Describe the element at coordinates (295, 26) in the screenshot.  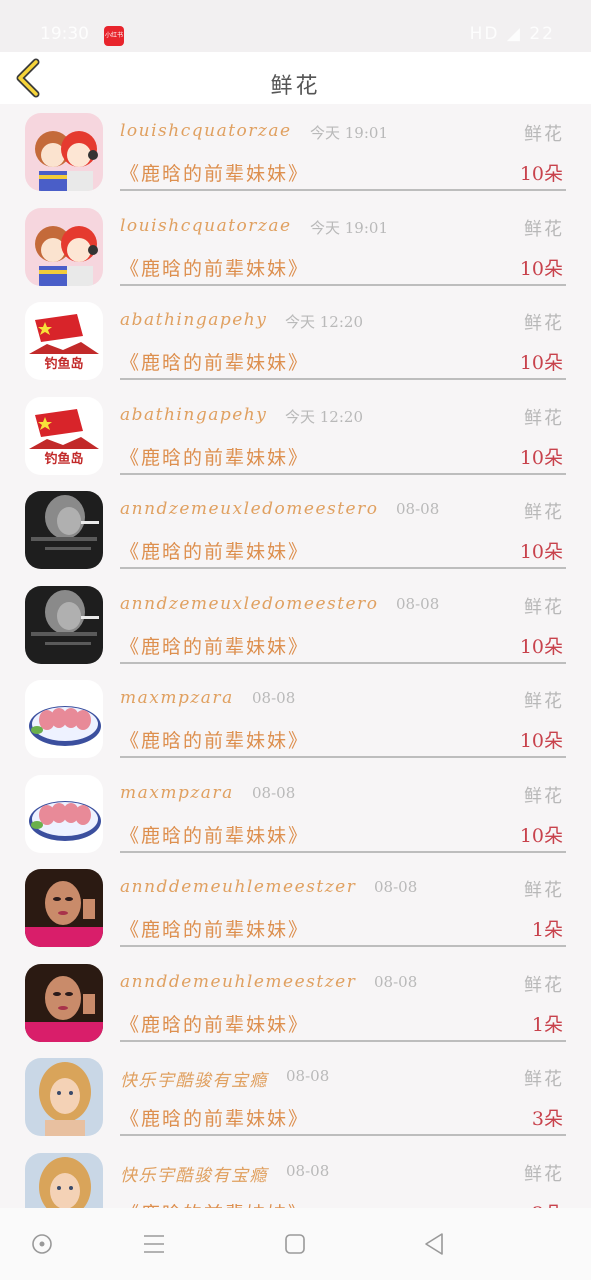
I see `status-bar: 19:30 小红书 HD ◢ 22` at that location.